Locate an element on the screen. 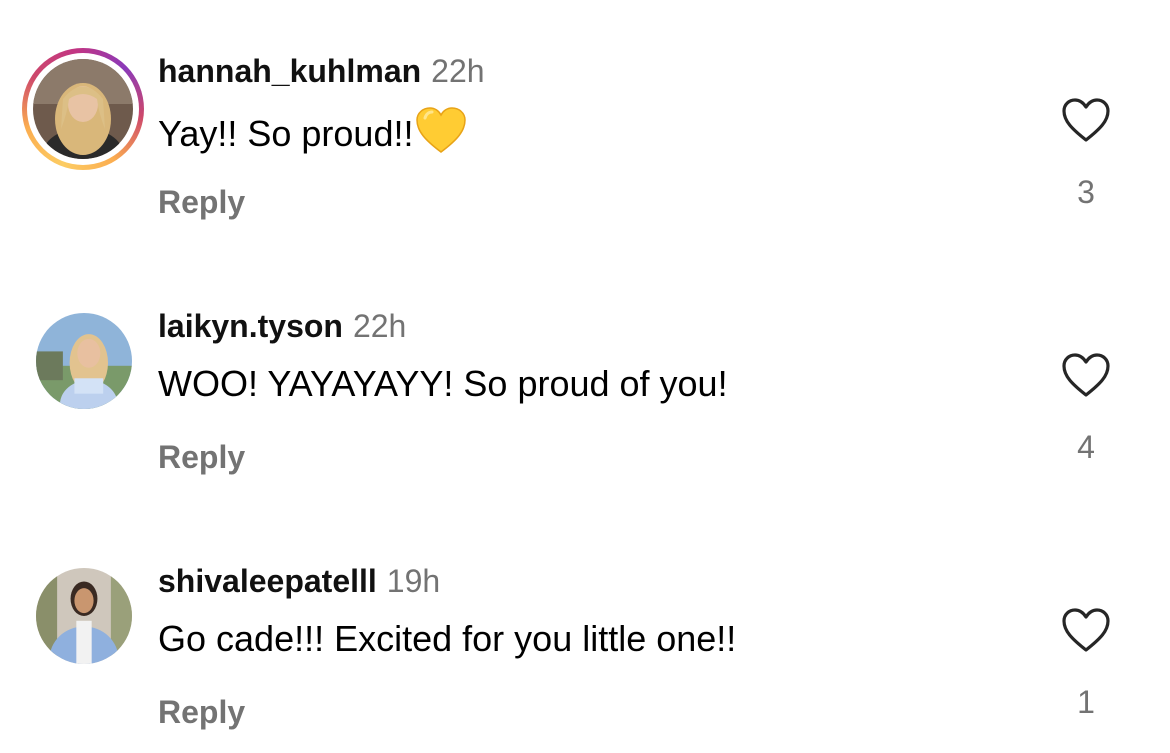 The height and width of the screenshot is (753, 1170). comment-body: WOO! YAYAYAYY! So proud of you! is located at coordinates (443, 383).